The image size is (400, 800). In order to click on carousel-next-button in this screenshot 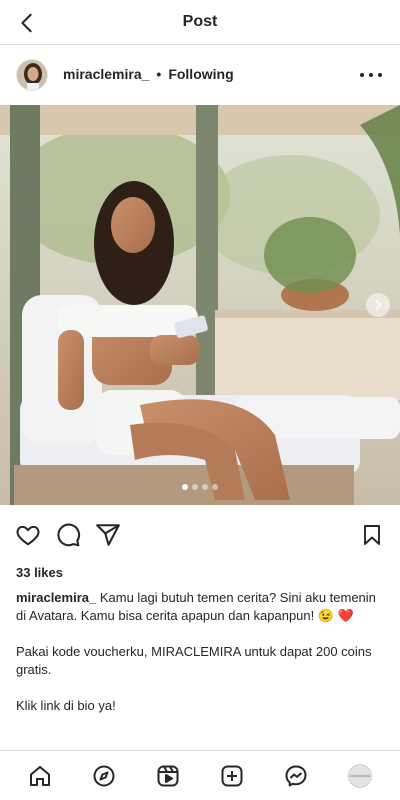, I will do `click(378, 305)`.